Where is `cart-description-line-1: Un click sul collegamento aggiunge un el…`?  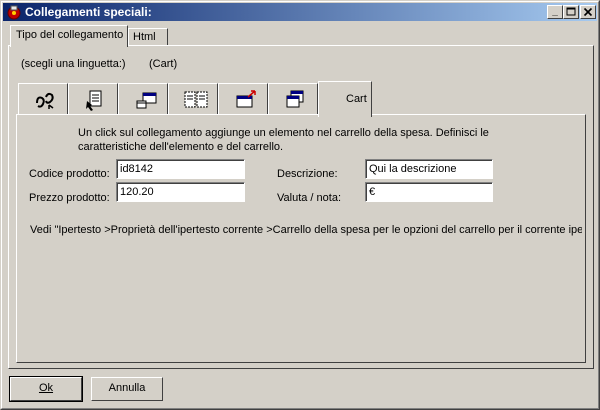 cart-description-line-1: Un click sul collegamento aggiunge un el… is located at coordinates (283, 133).